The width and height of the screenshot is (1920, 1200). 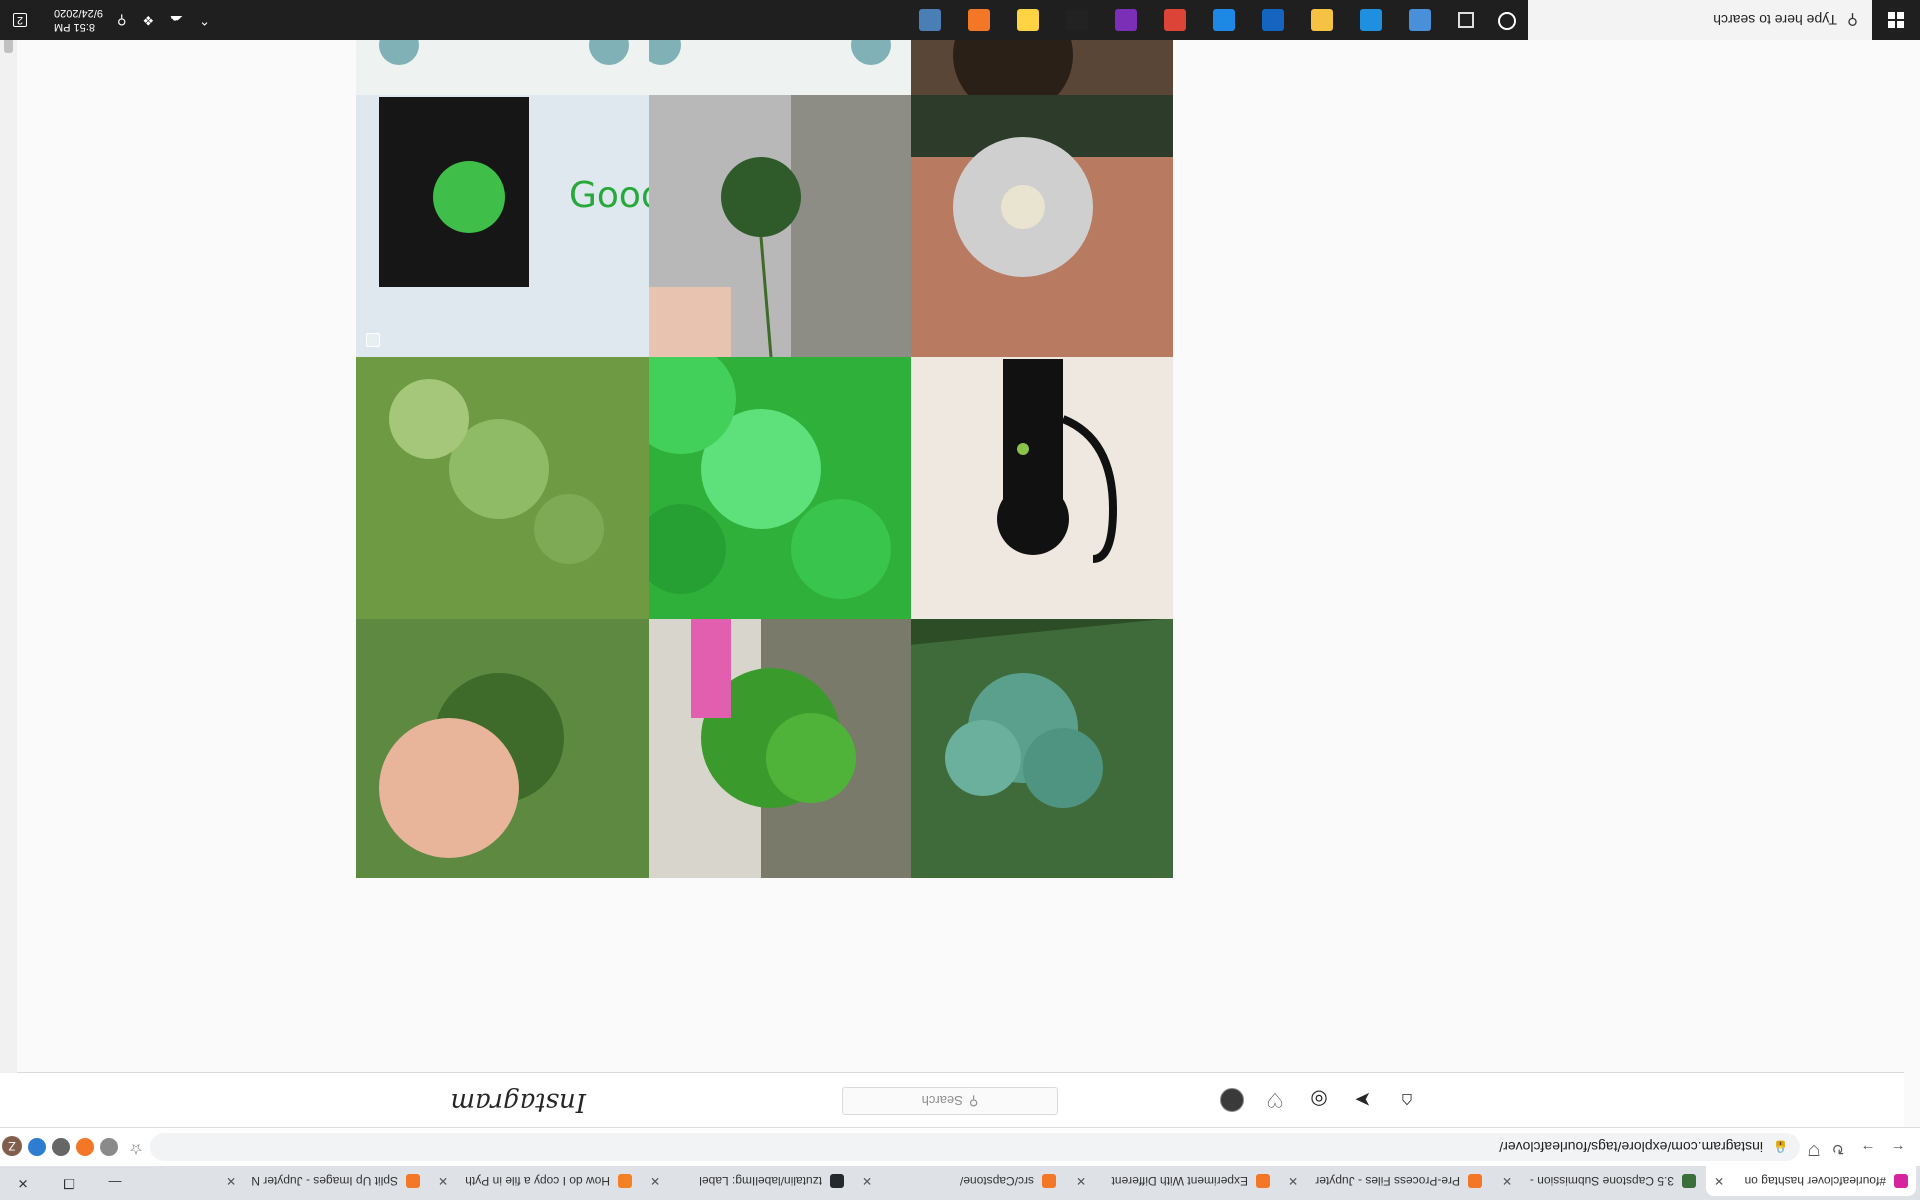 I want to click on tab-title: Split Up Images - Jupyter N, so click(x=324, y=1181).